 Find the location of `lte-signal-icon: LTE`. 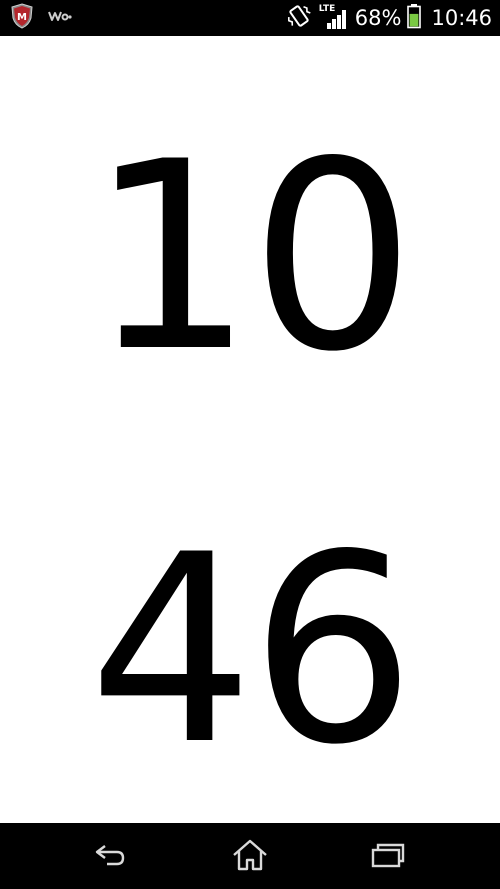

lte-signal-icon: LTE is located at coordinates (334, 17).